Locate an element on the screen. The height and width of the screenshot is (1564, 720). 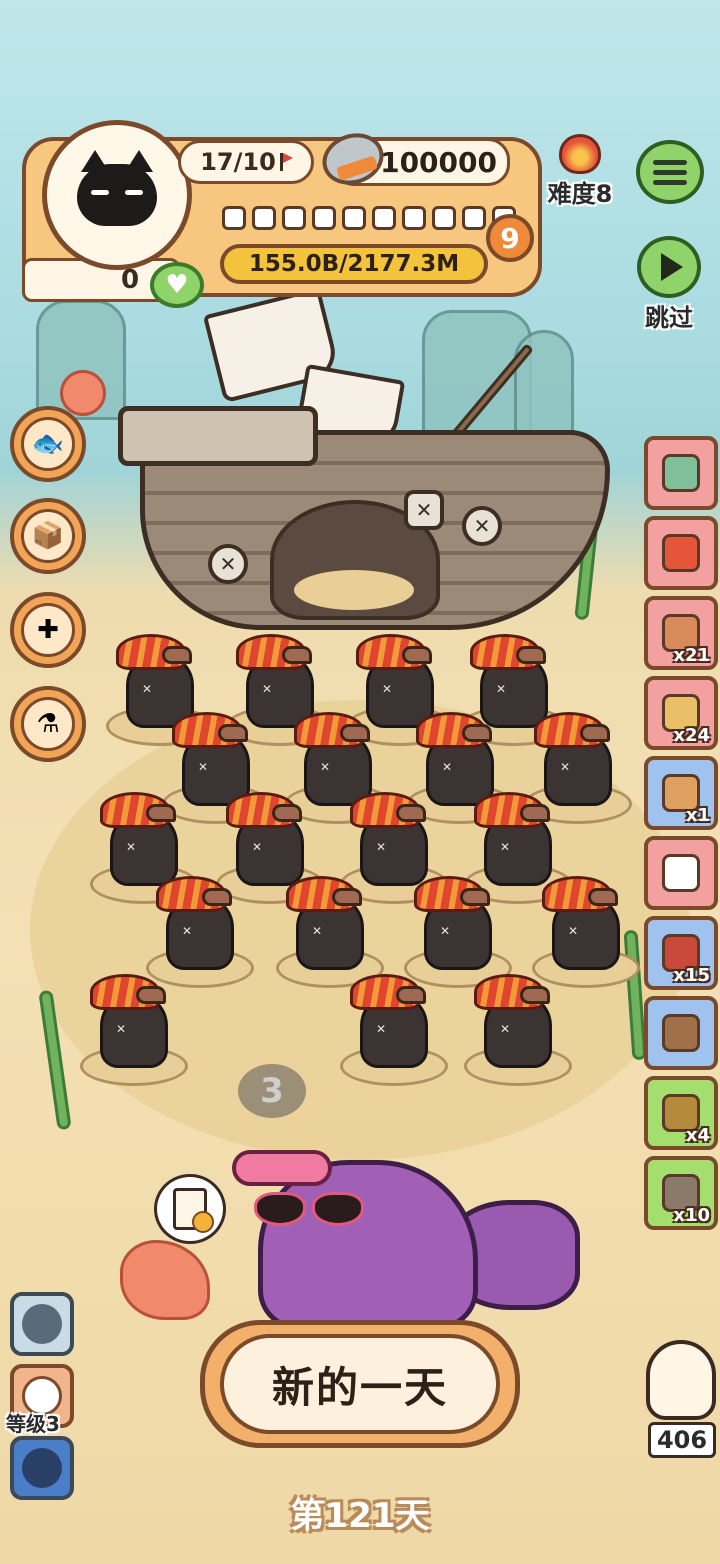
progress-count: 17/10 is located at coordinates (238, 162).